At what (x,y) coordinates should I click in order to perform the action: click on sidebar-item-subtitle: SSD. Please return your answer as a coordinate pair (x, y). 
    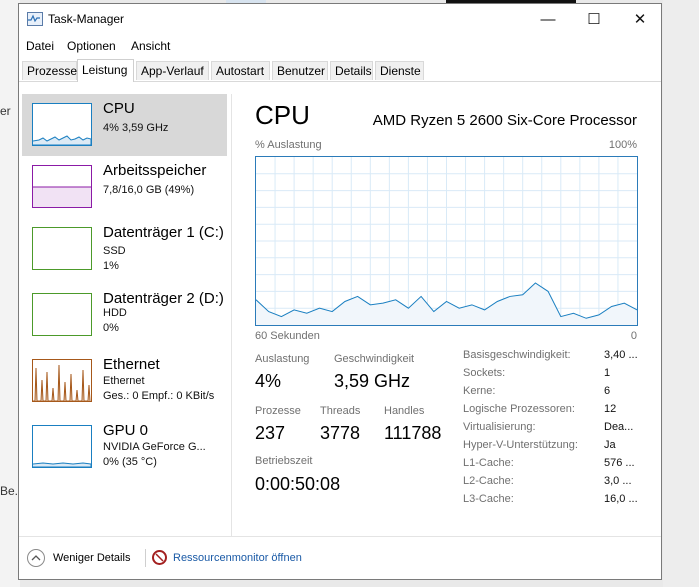
    Looking at the image, I should click on (114, 251).